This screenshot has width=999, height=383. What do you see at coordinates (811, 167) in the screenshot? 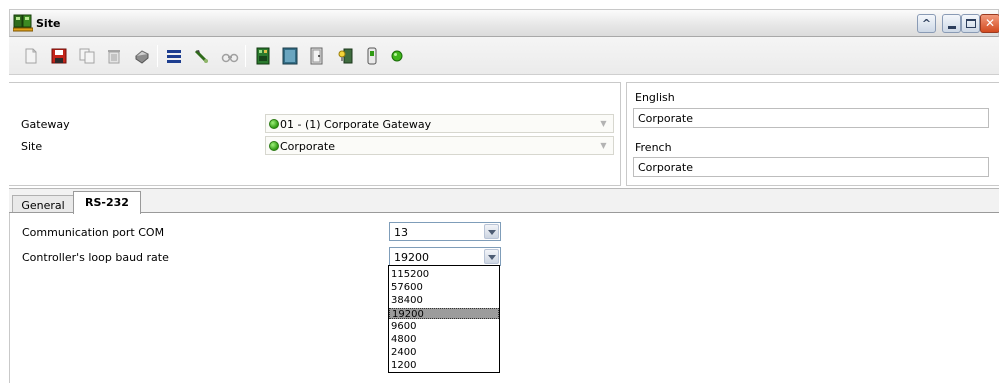
I see `french-name-input: Corporate` at bounding box center [811, 167].